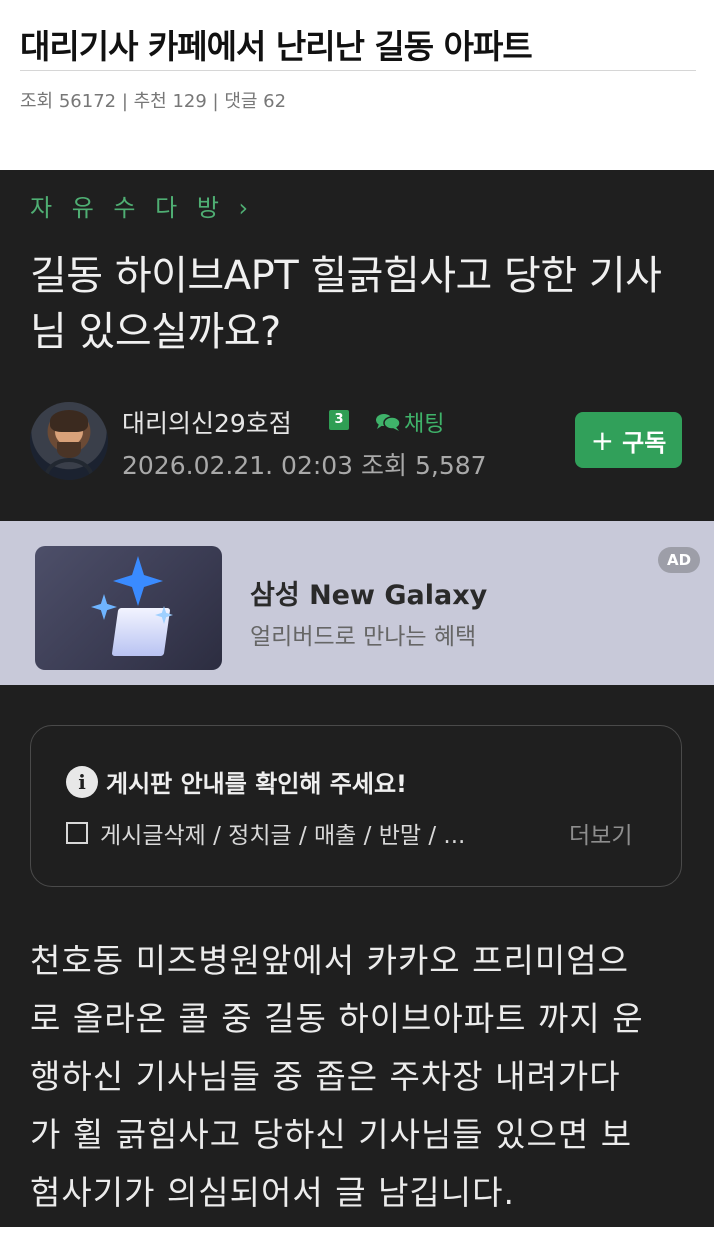 This screenshot has width=714, height=1237. I want to click on ad-banner: 삼성 New Galaxy 얼리버드로 만나는 혜택 AD, so click(357, 603).